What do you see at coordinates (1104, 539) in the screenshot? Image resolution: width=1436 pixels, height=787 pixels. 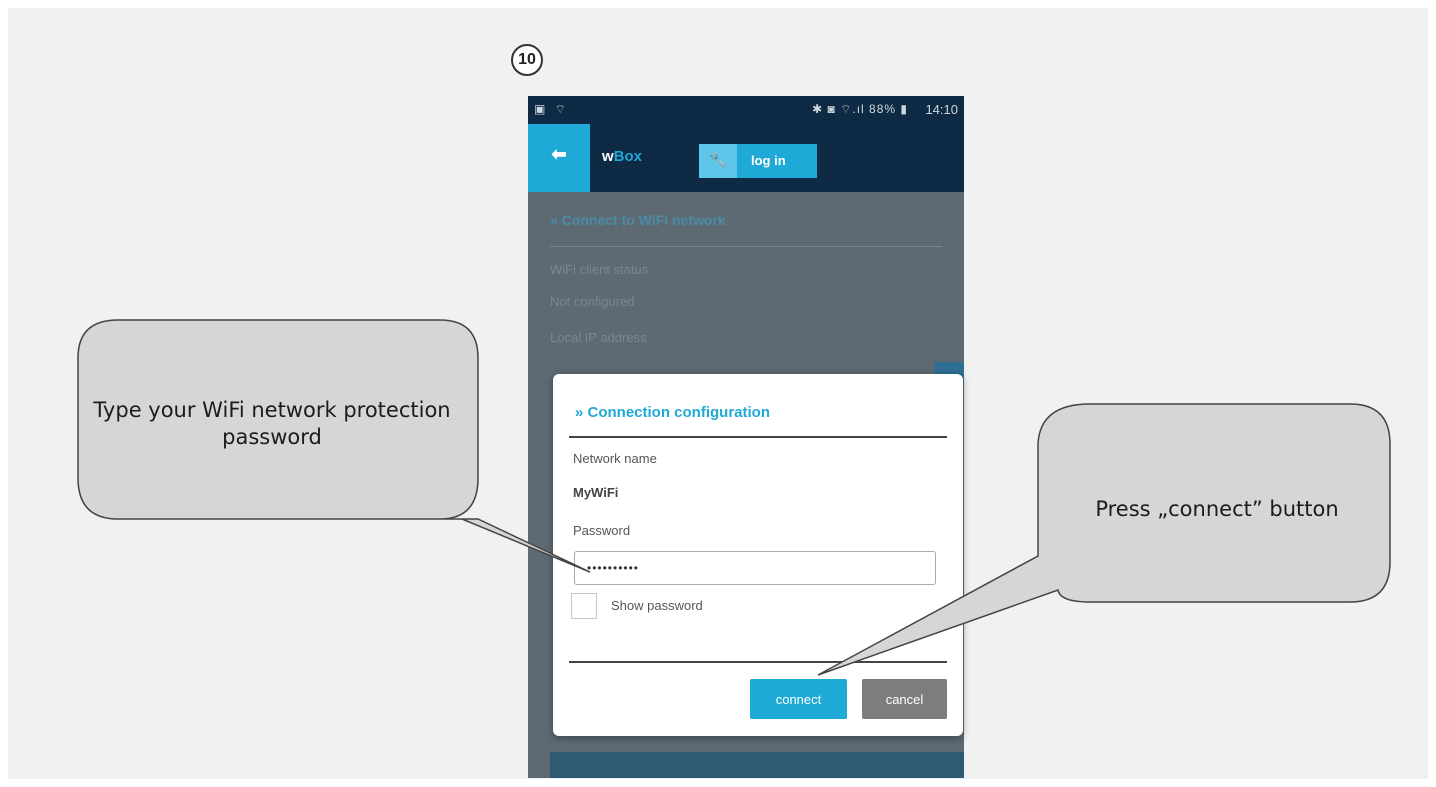 I see `callout-right-bubble` at bounding box center [1104, 539].